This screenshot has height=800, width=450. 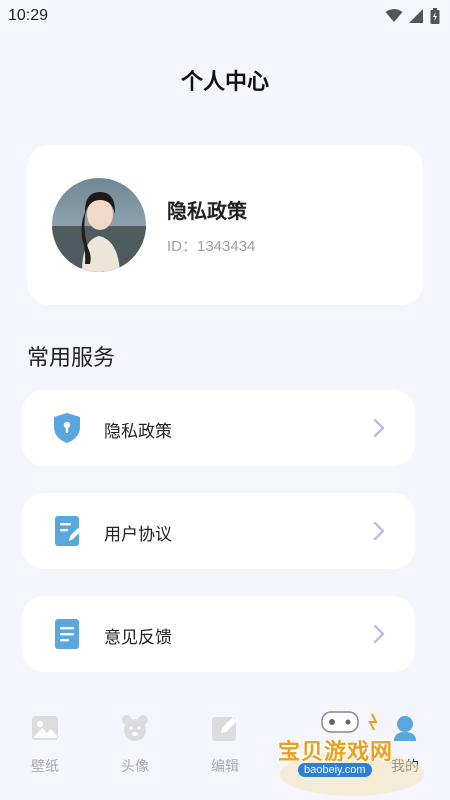 I want to click on wifi-icon, so click(x=394, y=15).